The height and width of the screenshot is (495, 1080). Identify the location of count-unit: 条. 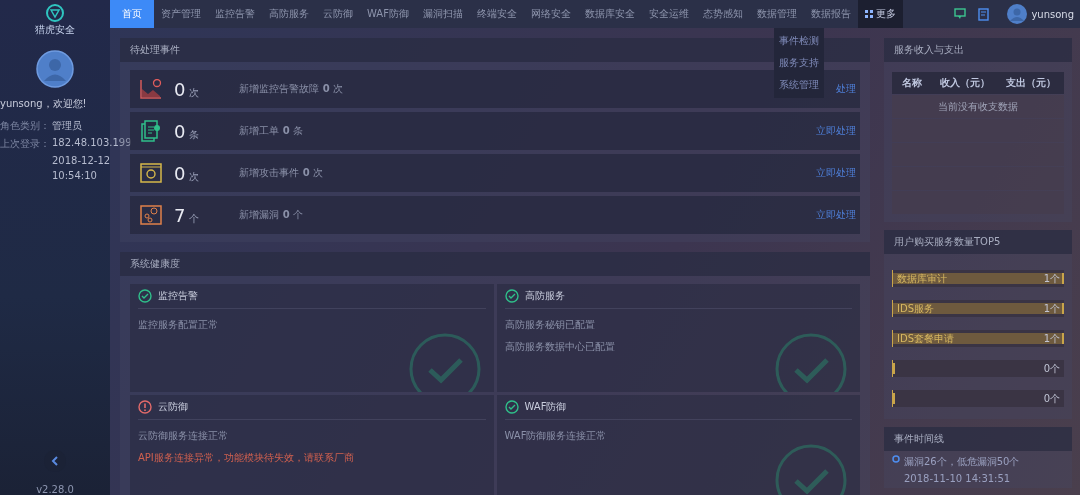
(194, 135).